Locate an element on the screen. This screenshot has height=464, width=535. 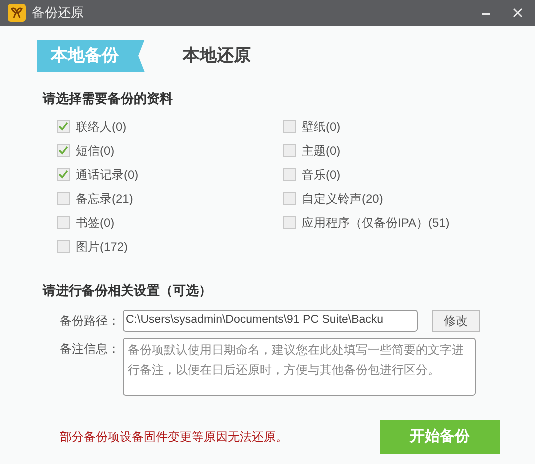
change-button: 修改 is located at coordinates (456, 321).